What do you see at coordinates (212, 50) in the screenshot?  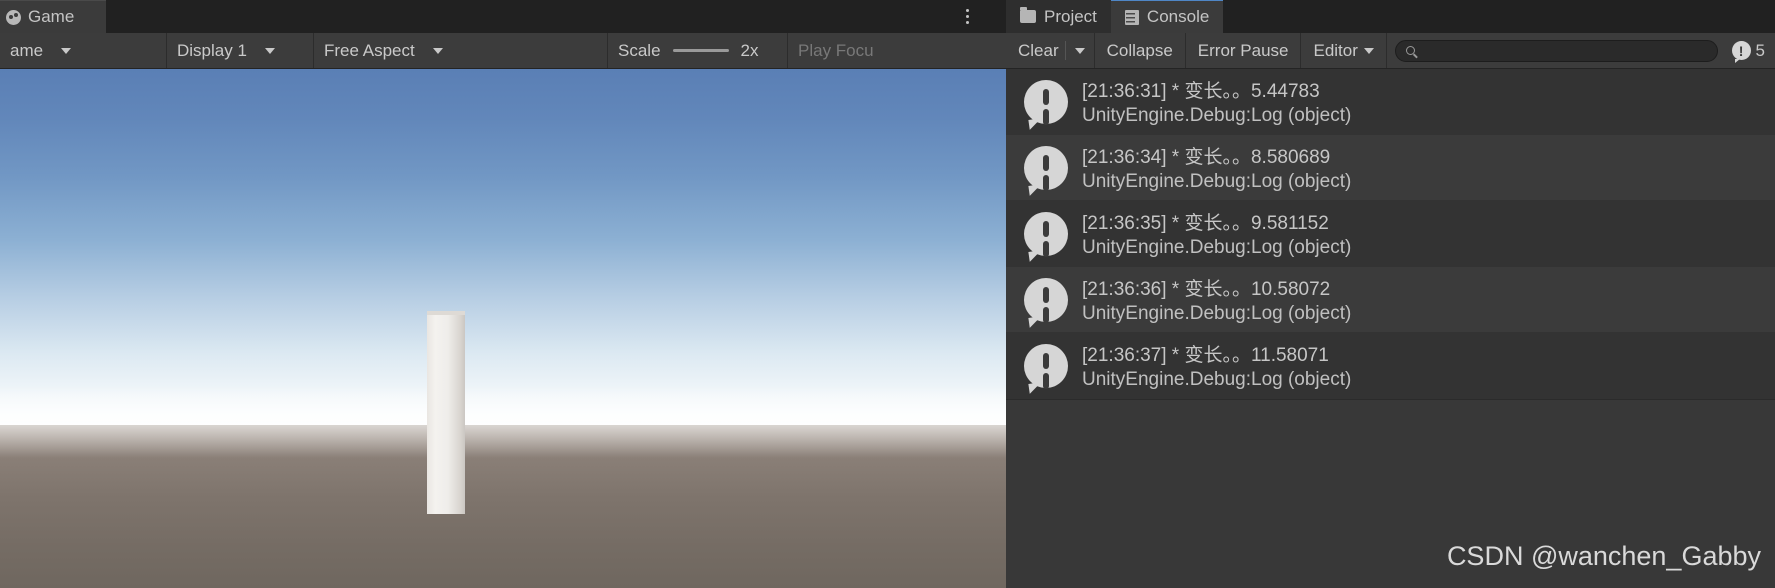 I see `display-value: Display 1` at bounding box center [212, 50].